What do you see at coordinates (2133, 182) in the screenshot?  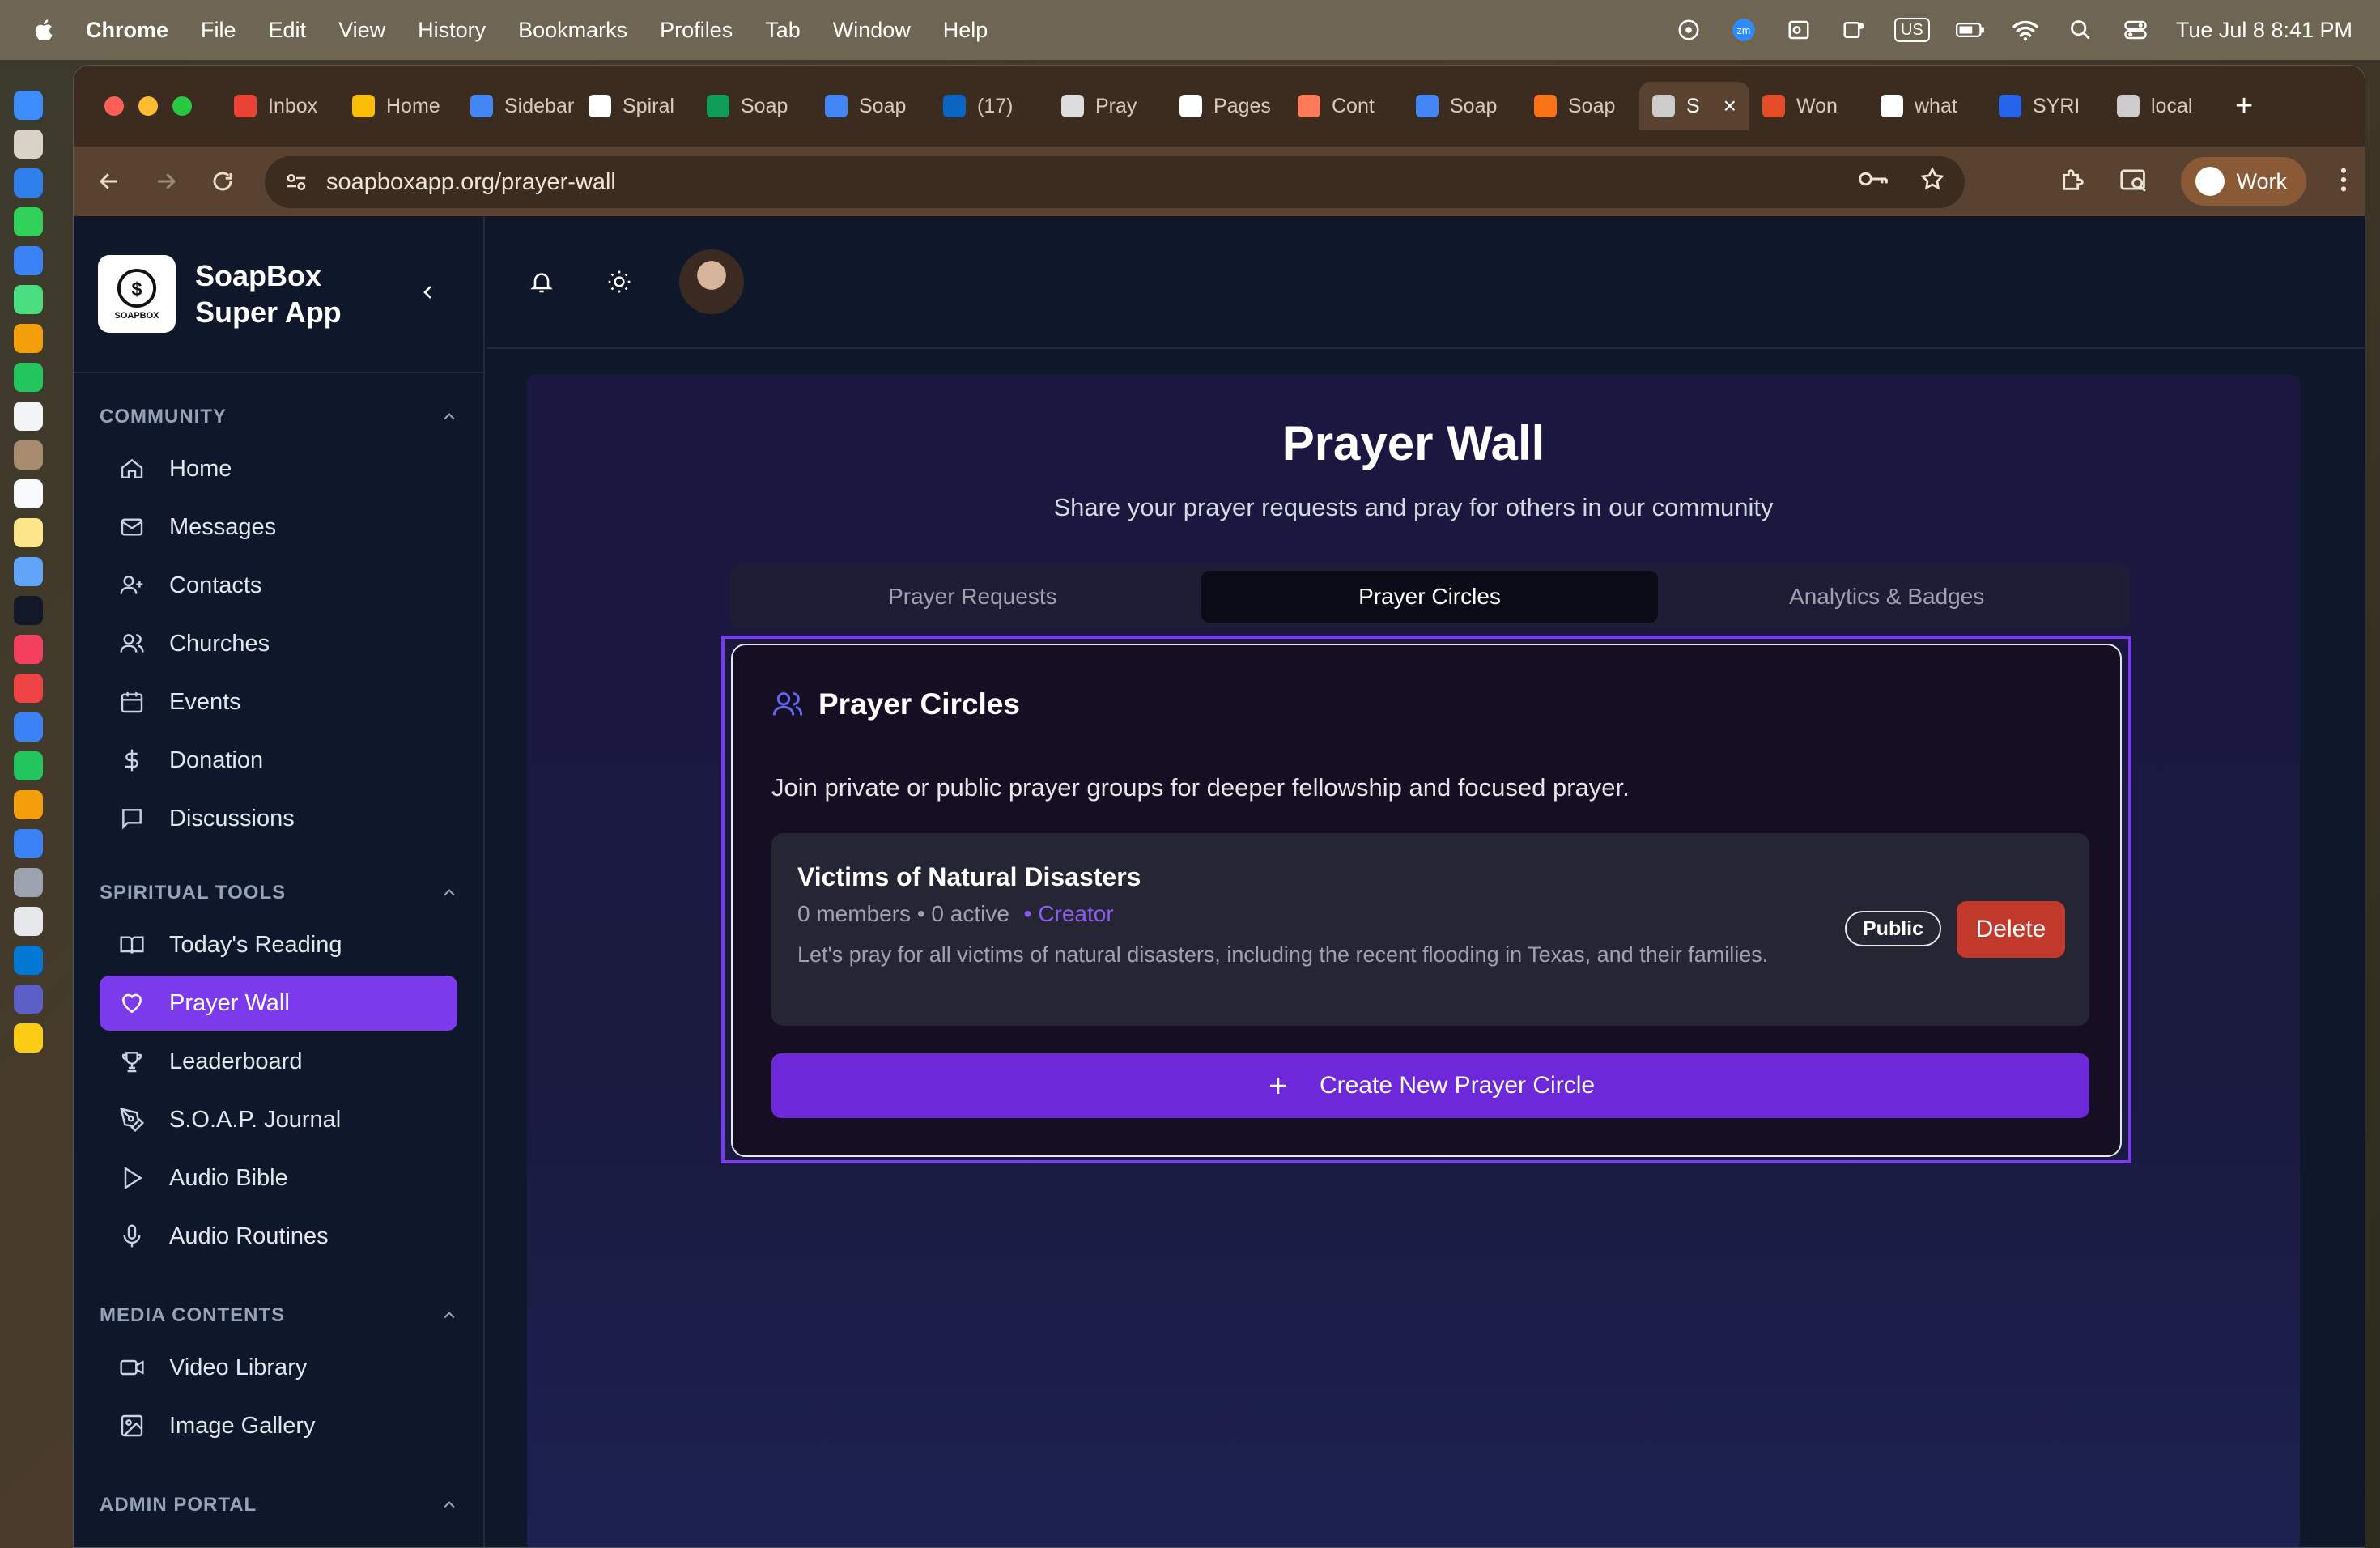 I see `tab-search-icon` at bounding box center [2133, 182].